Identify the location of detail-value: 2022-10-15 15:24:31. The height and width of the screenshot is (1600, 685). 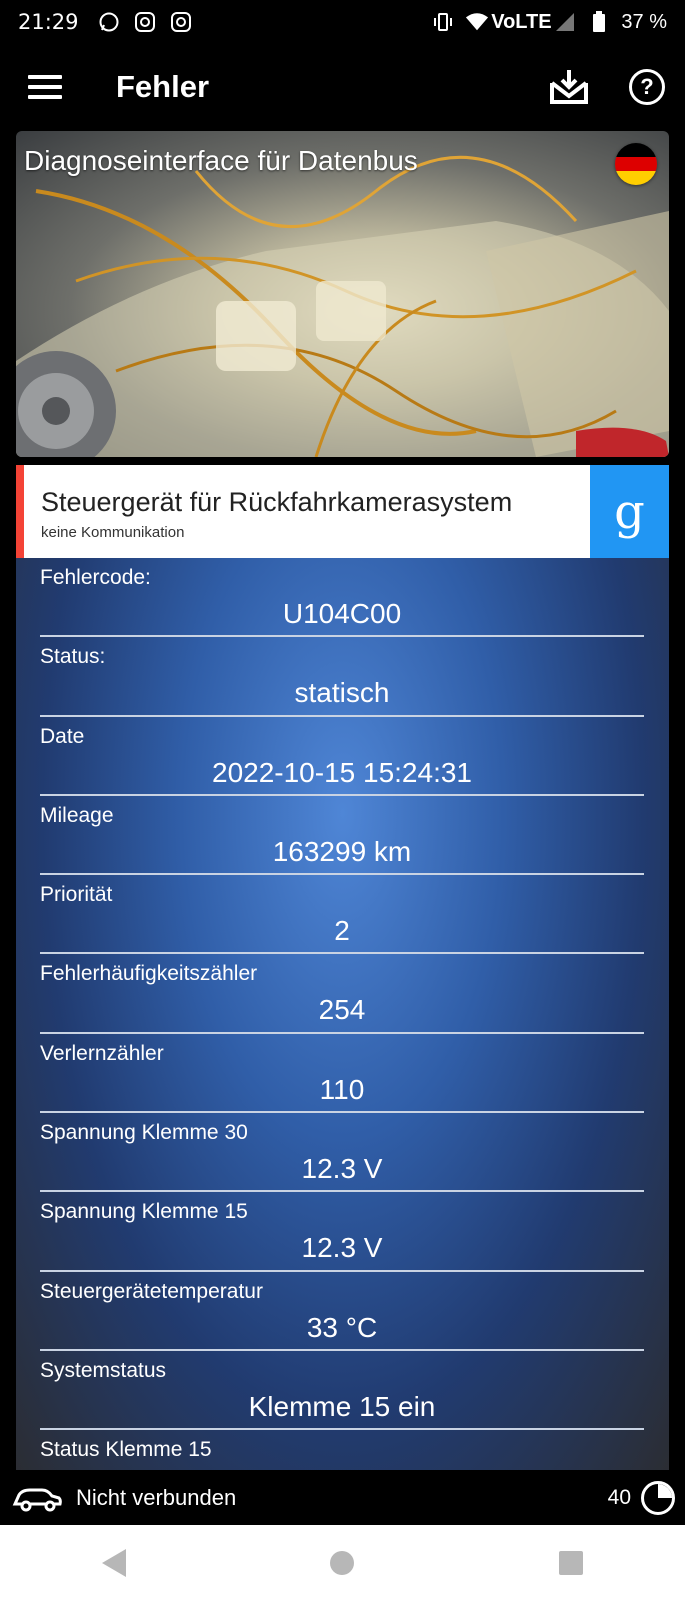
(342, 772).